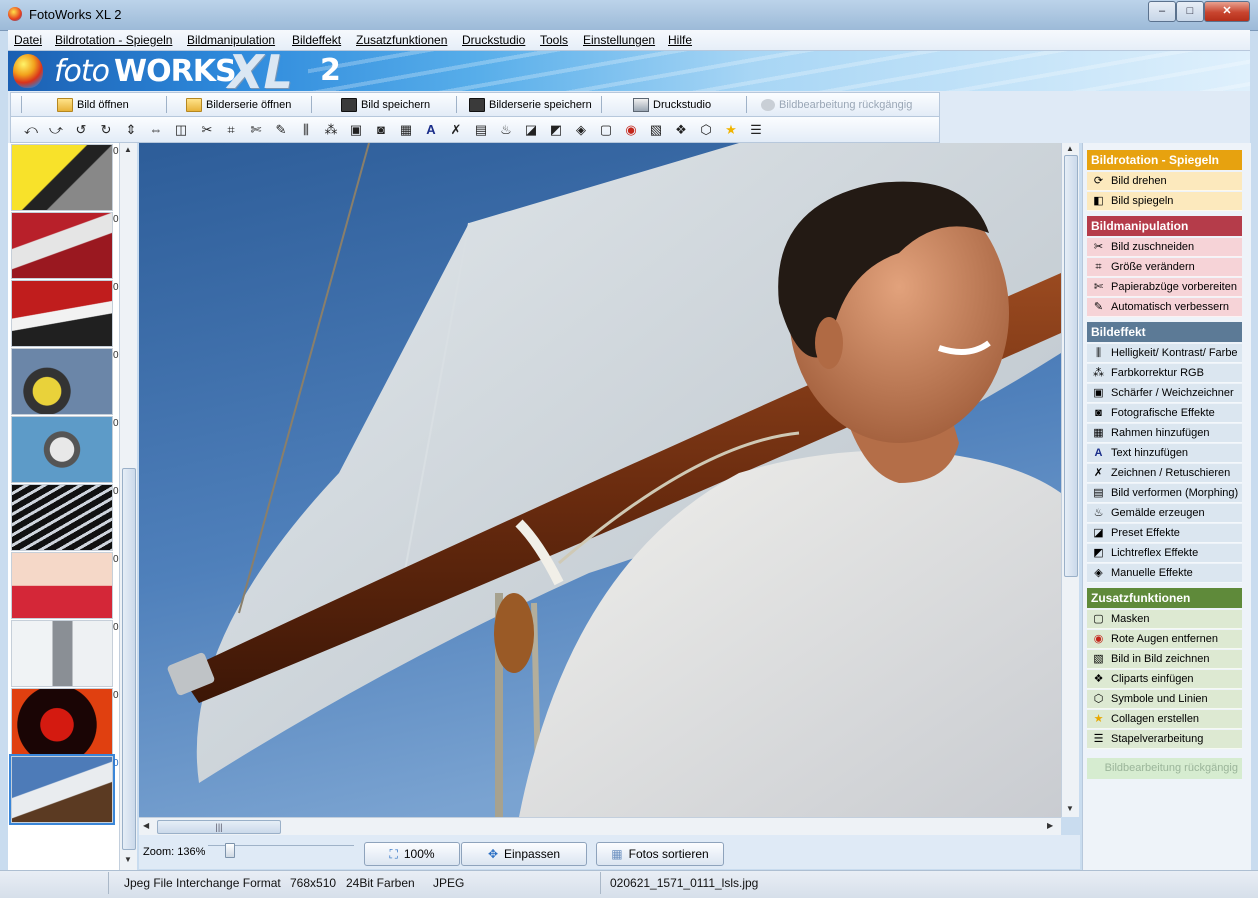 The image size is (1258, 898). What do you see at coordinates (1164, 226) in the screenshot?
I see `section-header: Bildmanipulation` at bounding box center [1164, 226].